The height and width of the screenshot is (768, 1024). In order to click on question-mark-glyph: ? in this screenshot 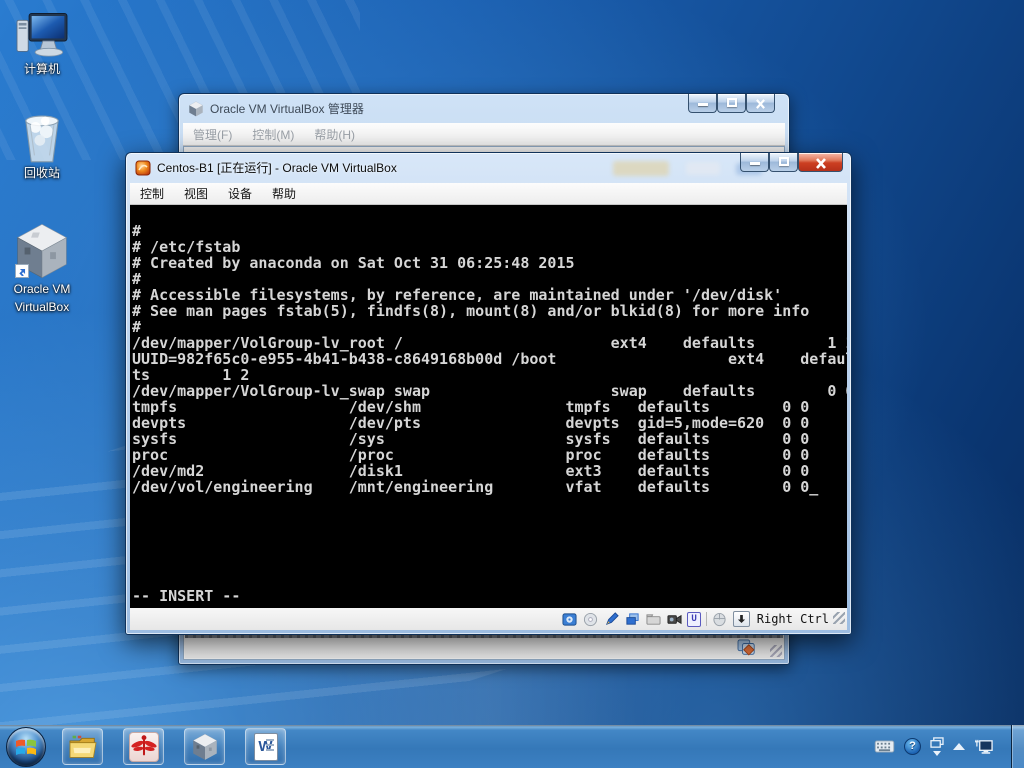, I will do `click(912, 746)`.